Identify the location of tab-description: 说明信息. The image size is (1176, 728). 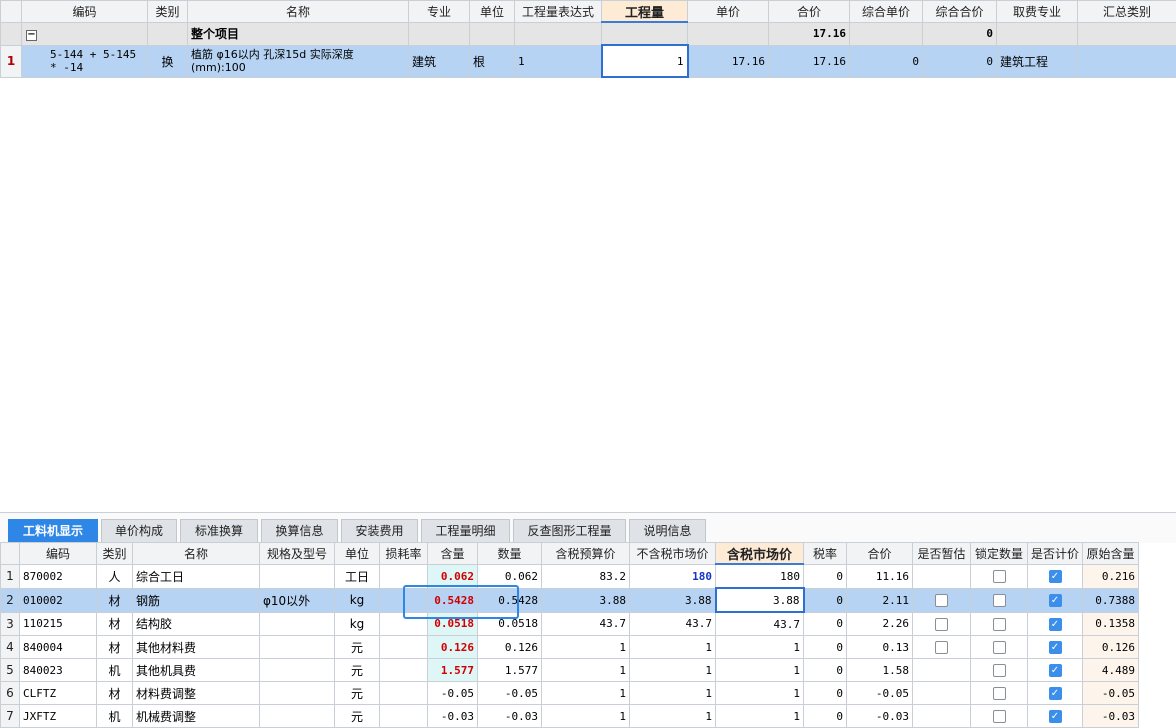
(667, 531).